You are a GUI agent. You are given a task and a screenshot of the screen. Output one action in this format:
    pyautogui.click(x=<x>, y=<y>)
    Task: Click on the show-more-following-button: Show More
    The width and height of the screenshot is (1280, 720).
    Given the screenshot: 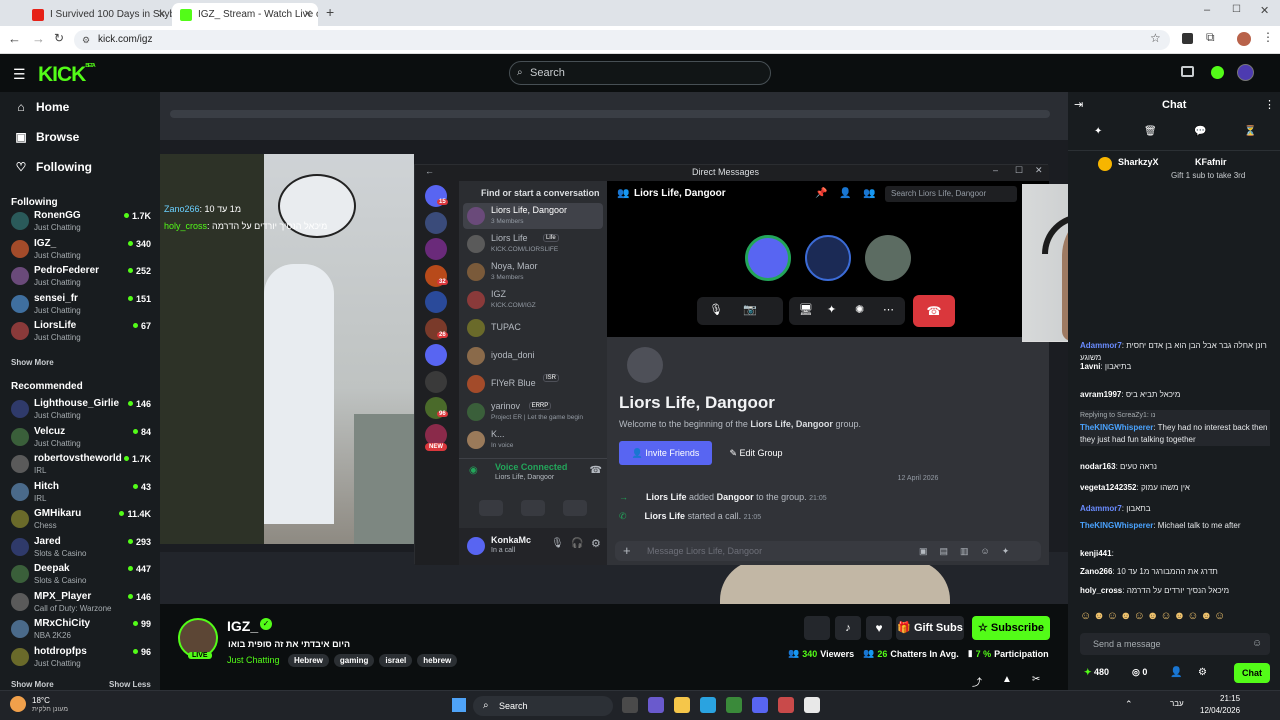 What is the action you would take?
    pyautogui.click(x=32, y=362)
    